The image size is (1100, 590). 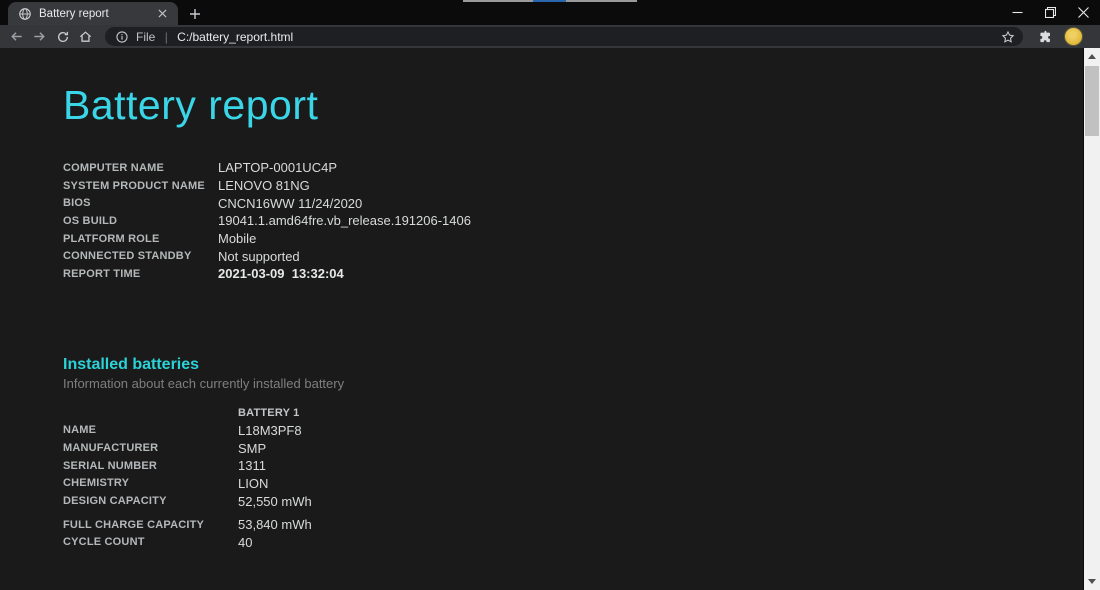 I want to click on info-label: CONNECTED STANDBY, so click(x=127, y=256).